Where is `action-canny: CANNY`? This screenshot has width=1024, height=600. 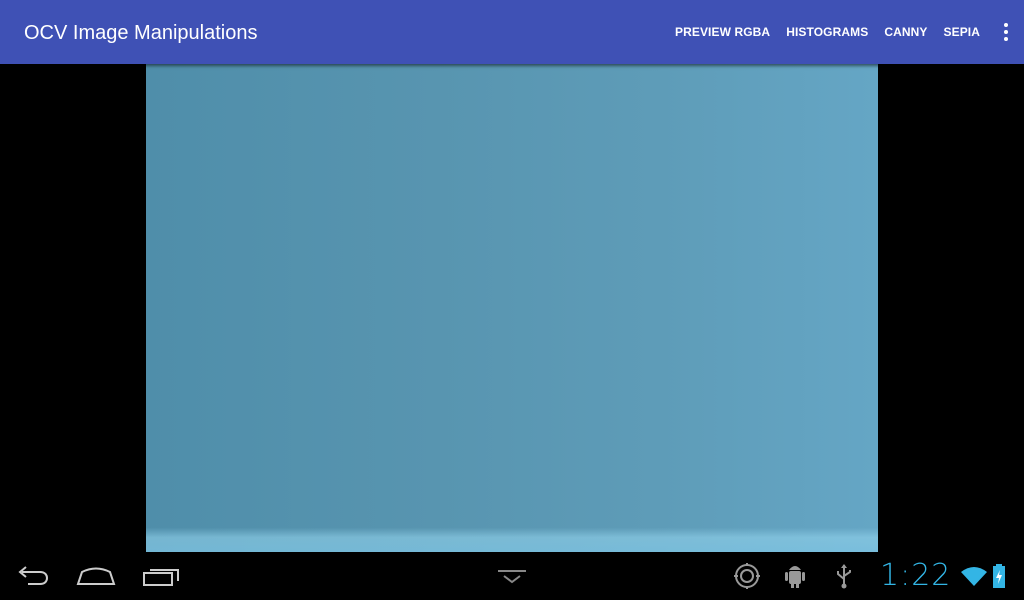
action-canny: CANNY is located at coordinates (905, 32).